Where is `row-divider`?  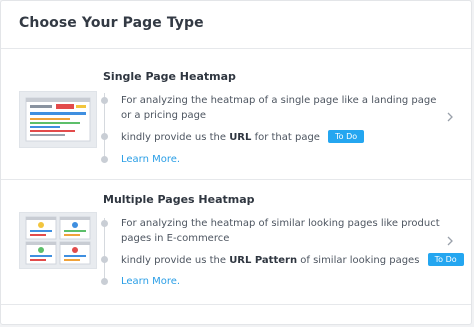
row-divider is located at coordinates (236, 304).